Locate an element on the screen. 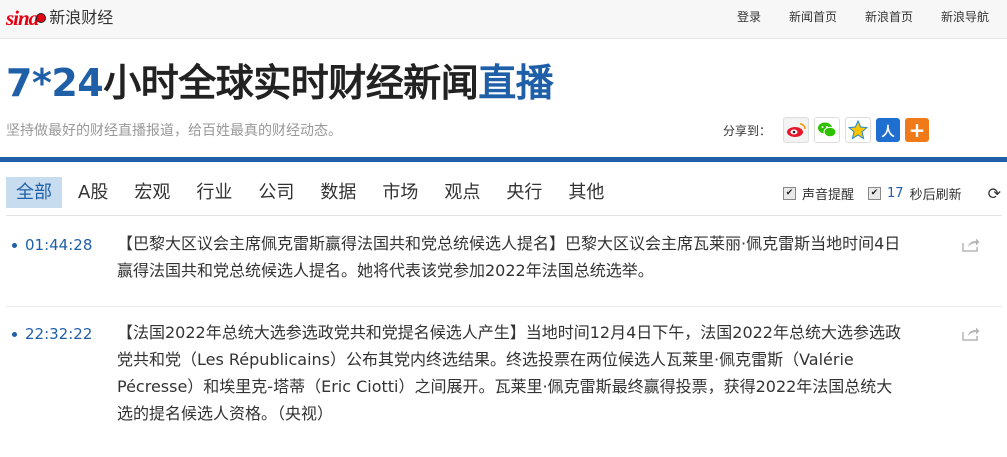  tab-macro: 宏观 is located at coordinates (152, 192).